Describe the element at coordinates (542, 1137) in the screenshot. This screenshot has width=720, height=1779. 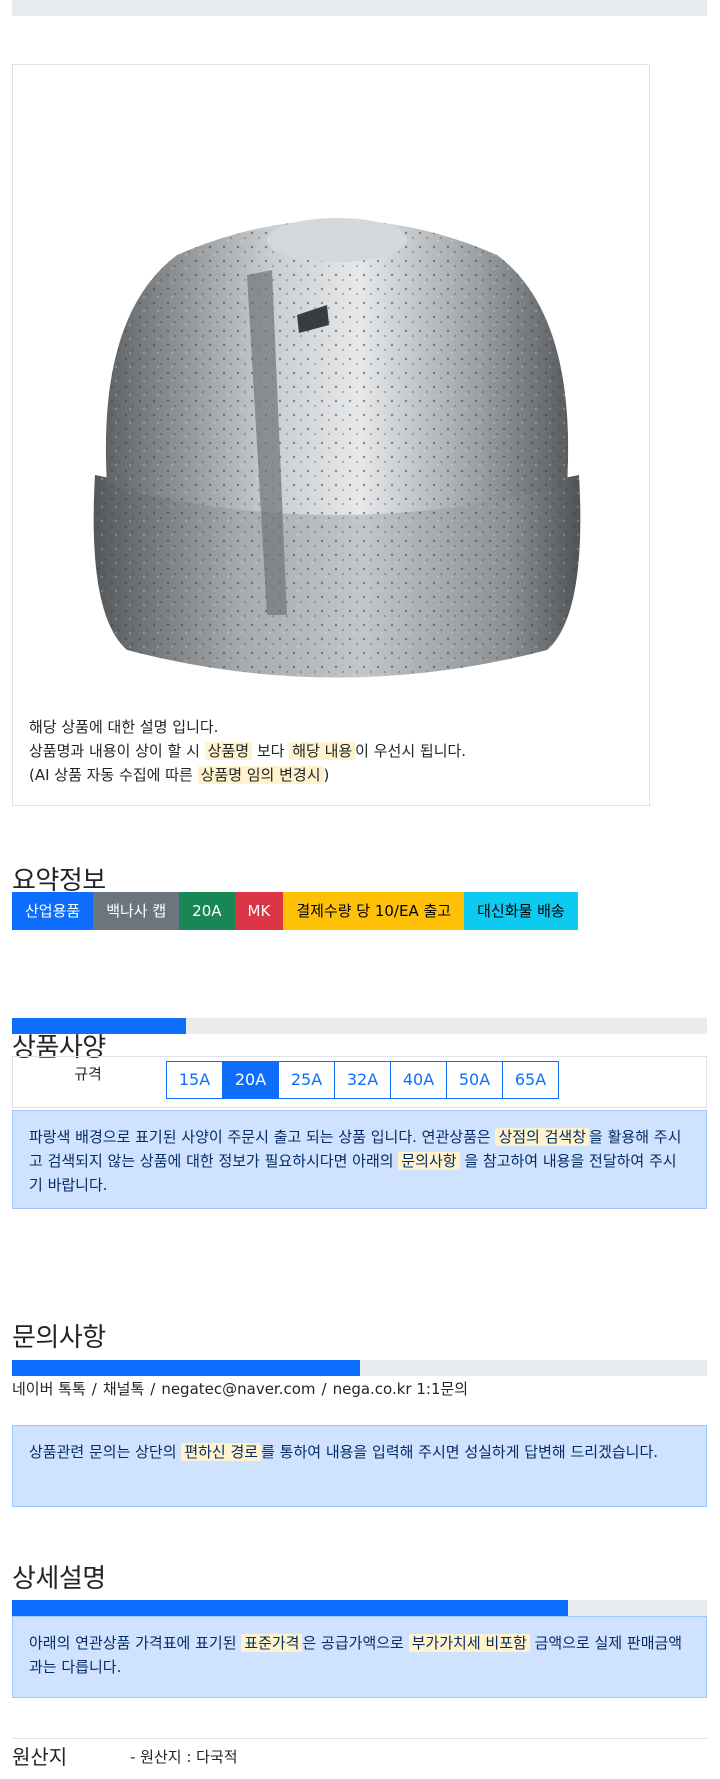
I see `highlight-search-box: 상점의 검색창` at that location.